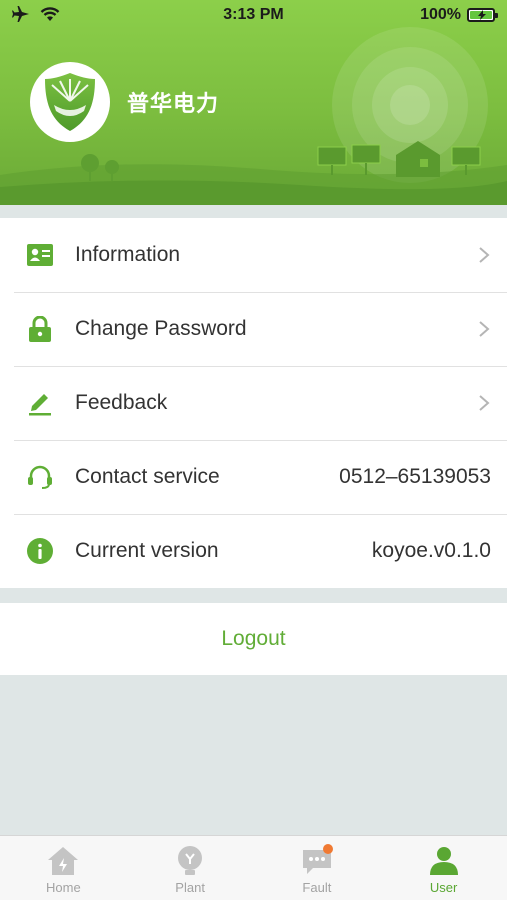  Describe the element at coordinates (128, 254) in the screenshot. I see `menu-label: Information` at that location.